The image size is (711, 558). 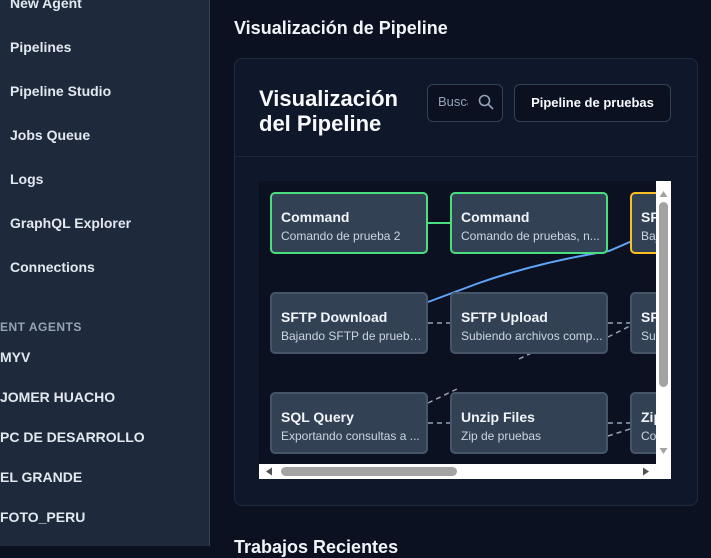 I want to click on scroll-down-arrow-icon, so click(x=663, y=451).